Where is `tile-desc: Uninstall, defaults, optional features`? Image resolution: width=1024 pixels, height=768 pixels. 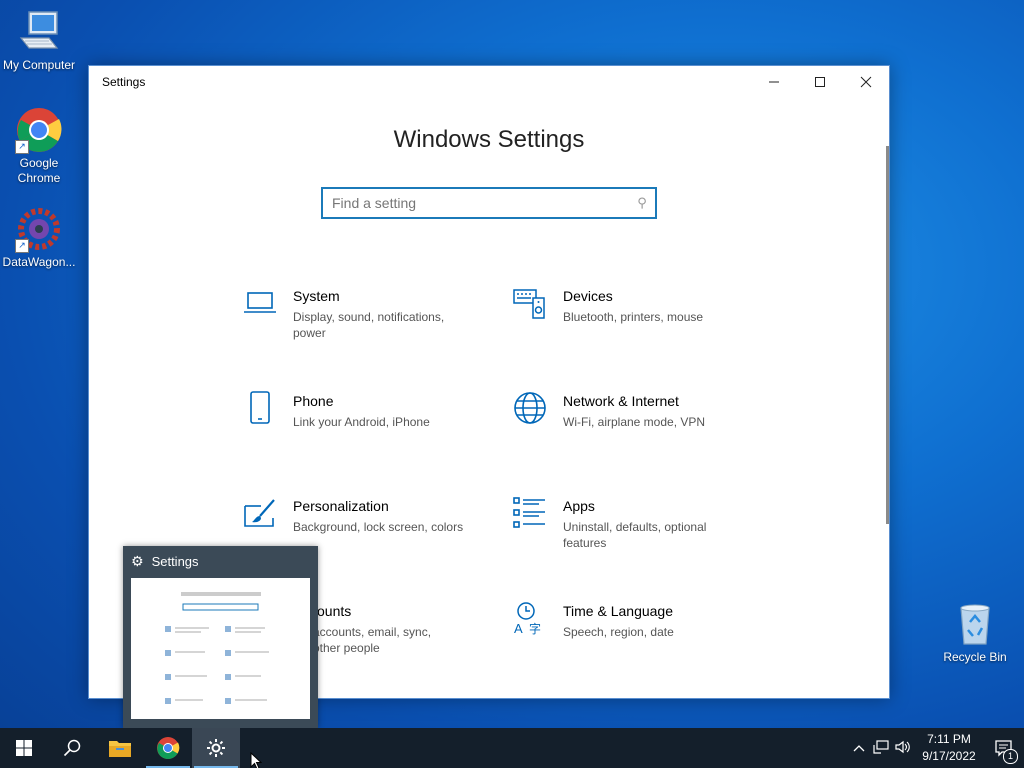
tile-desc: Uninstall, defaults, optional features is located at coordinates (635, 535).